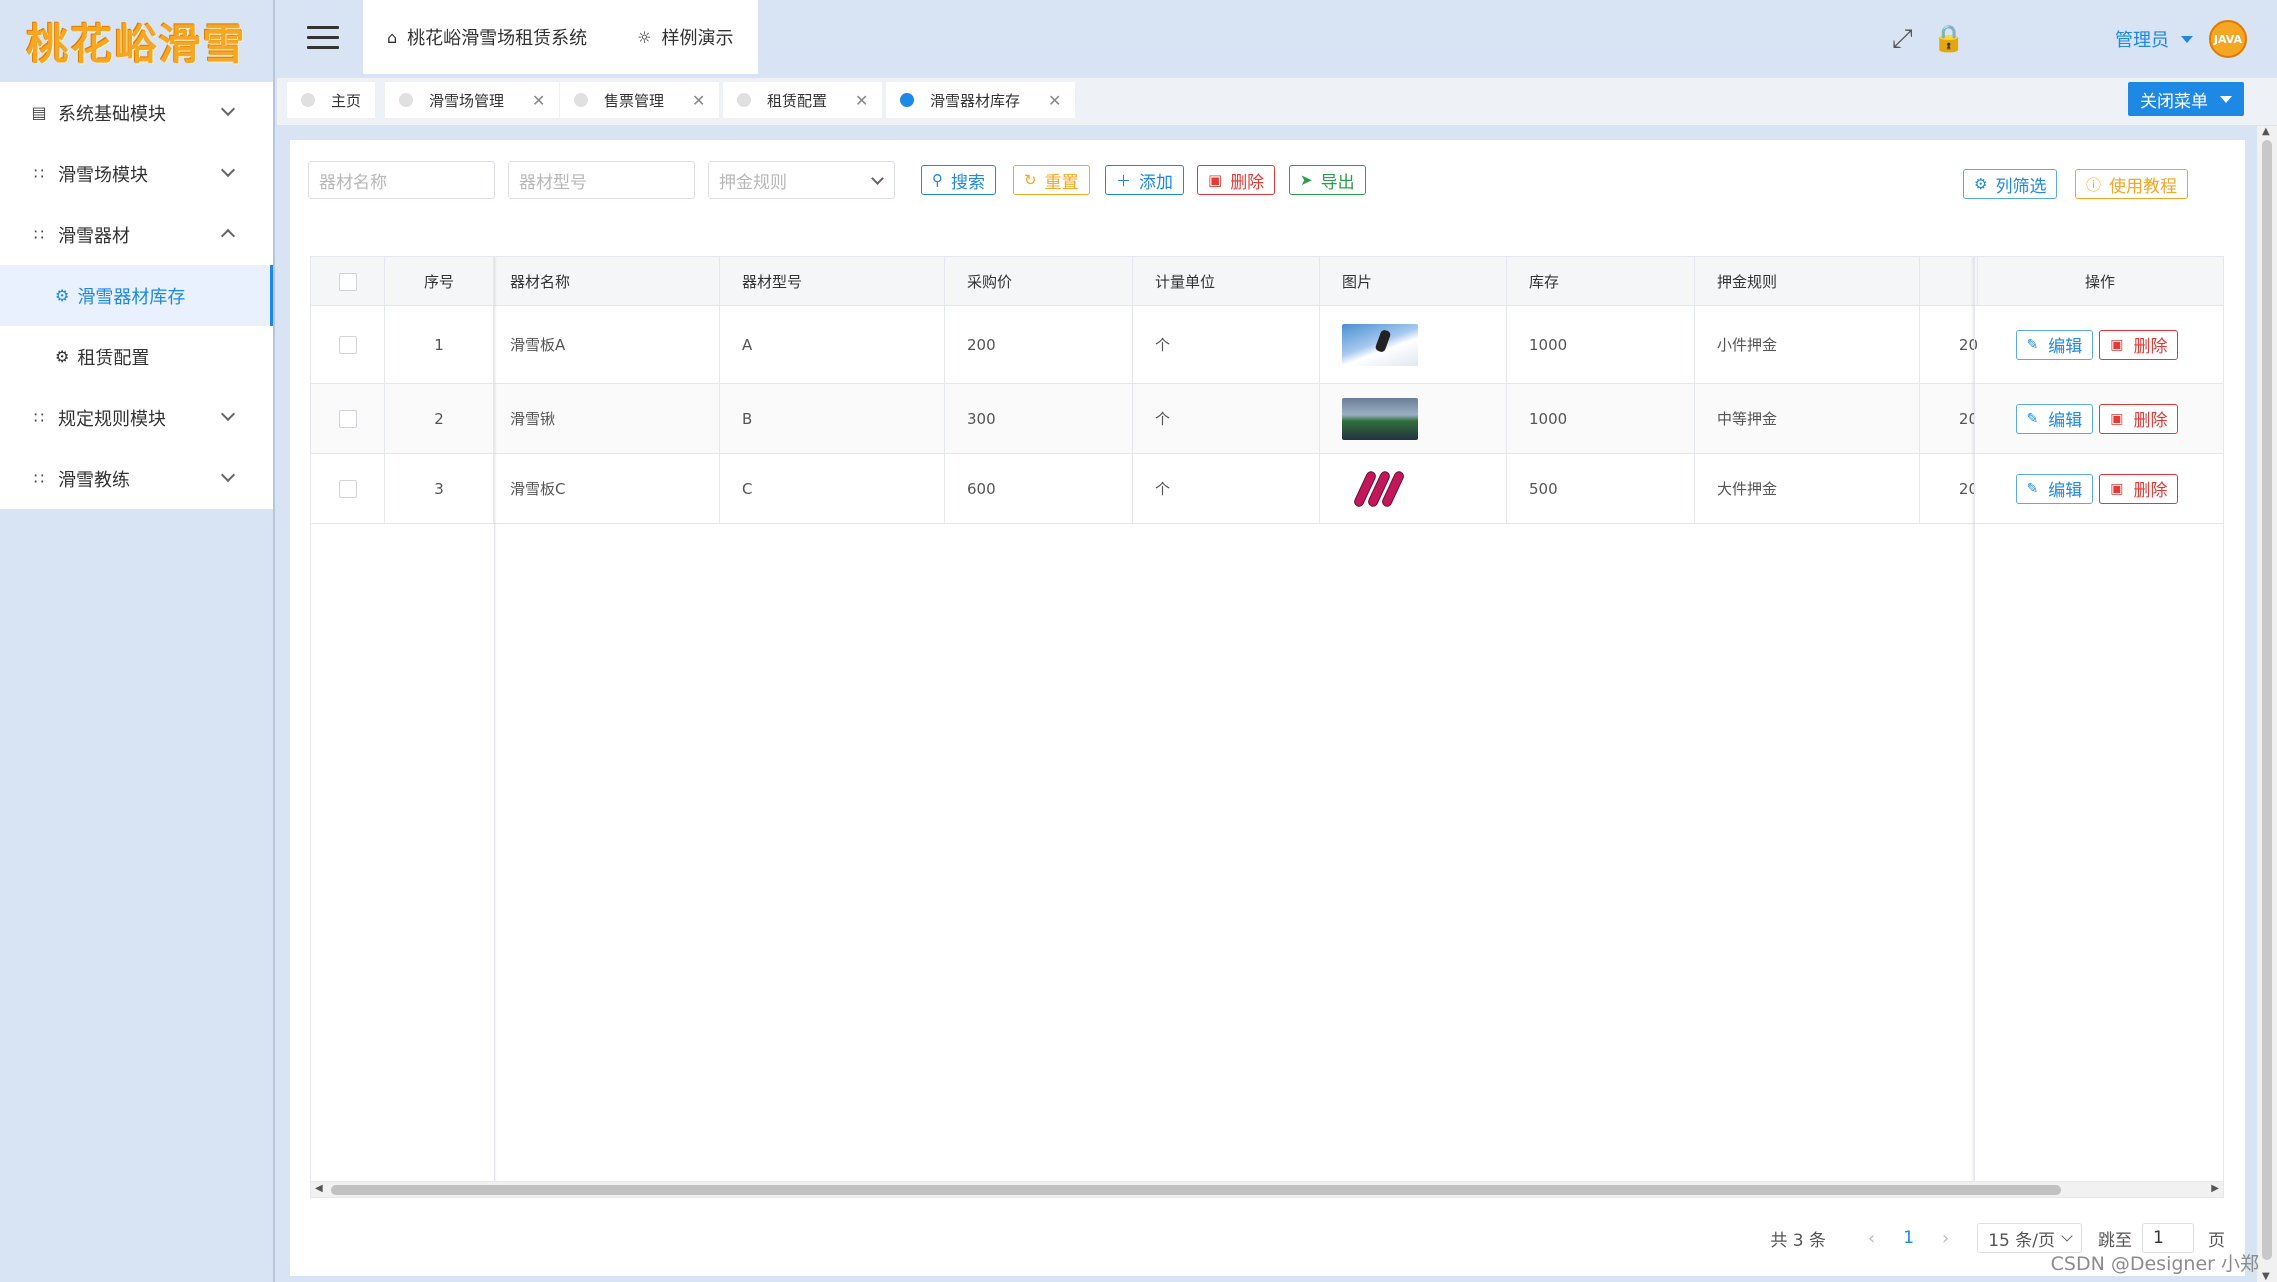 The height and width of the screenshot is (1282, 2277). I want to click on sidebar-subitem-label: 滑雪器材库存, so click(131, 297).